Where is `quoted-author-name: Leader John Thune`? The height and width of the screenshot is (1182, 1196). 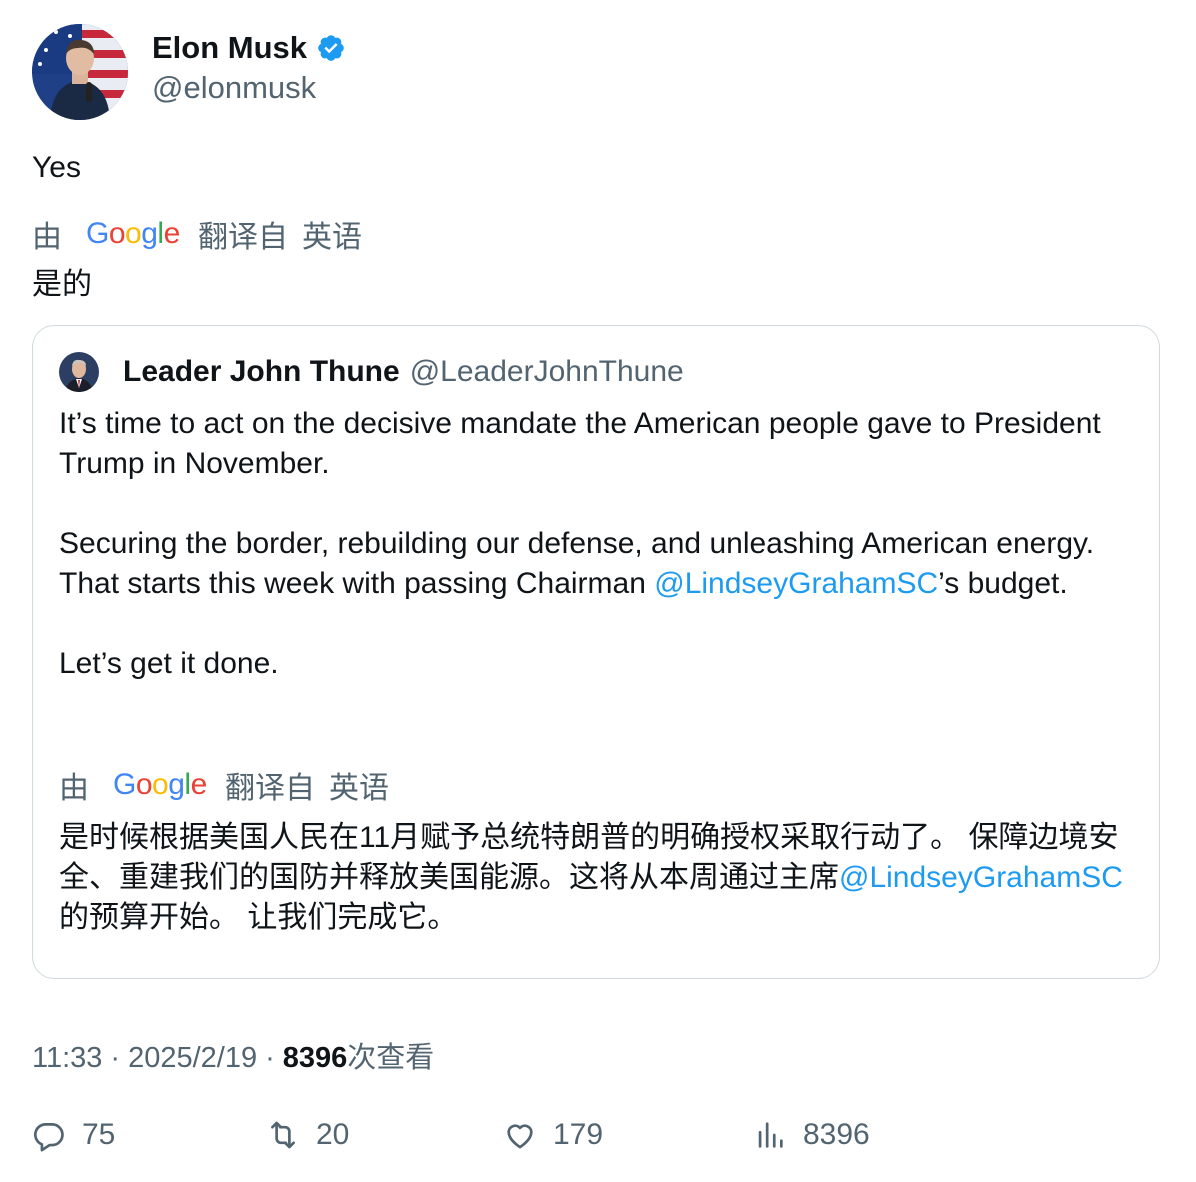 quoted-author-name: Leader John Thune is located at coordinates (261, 372).